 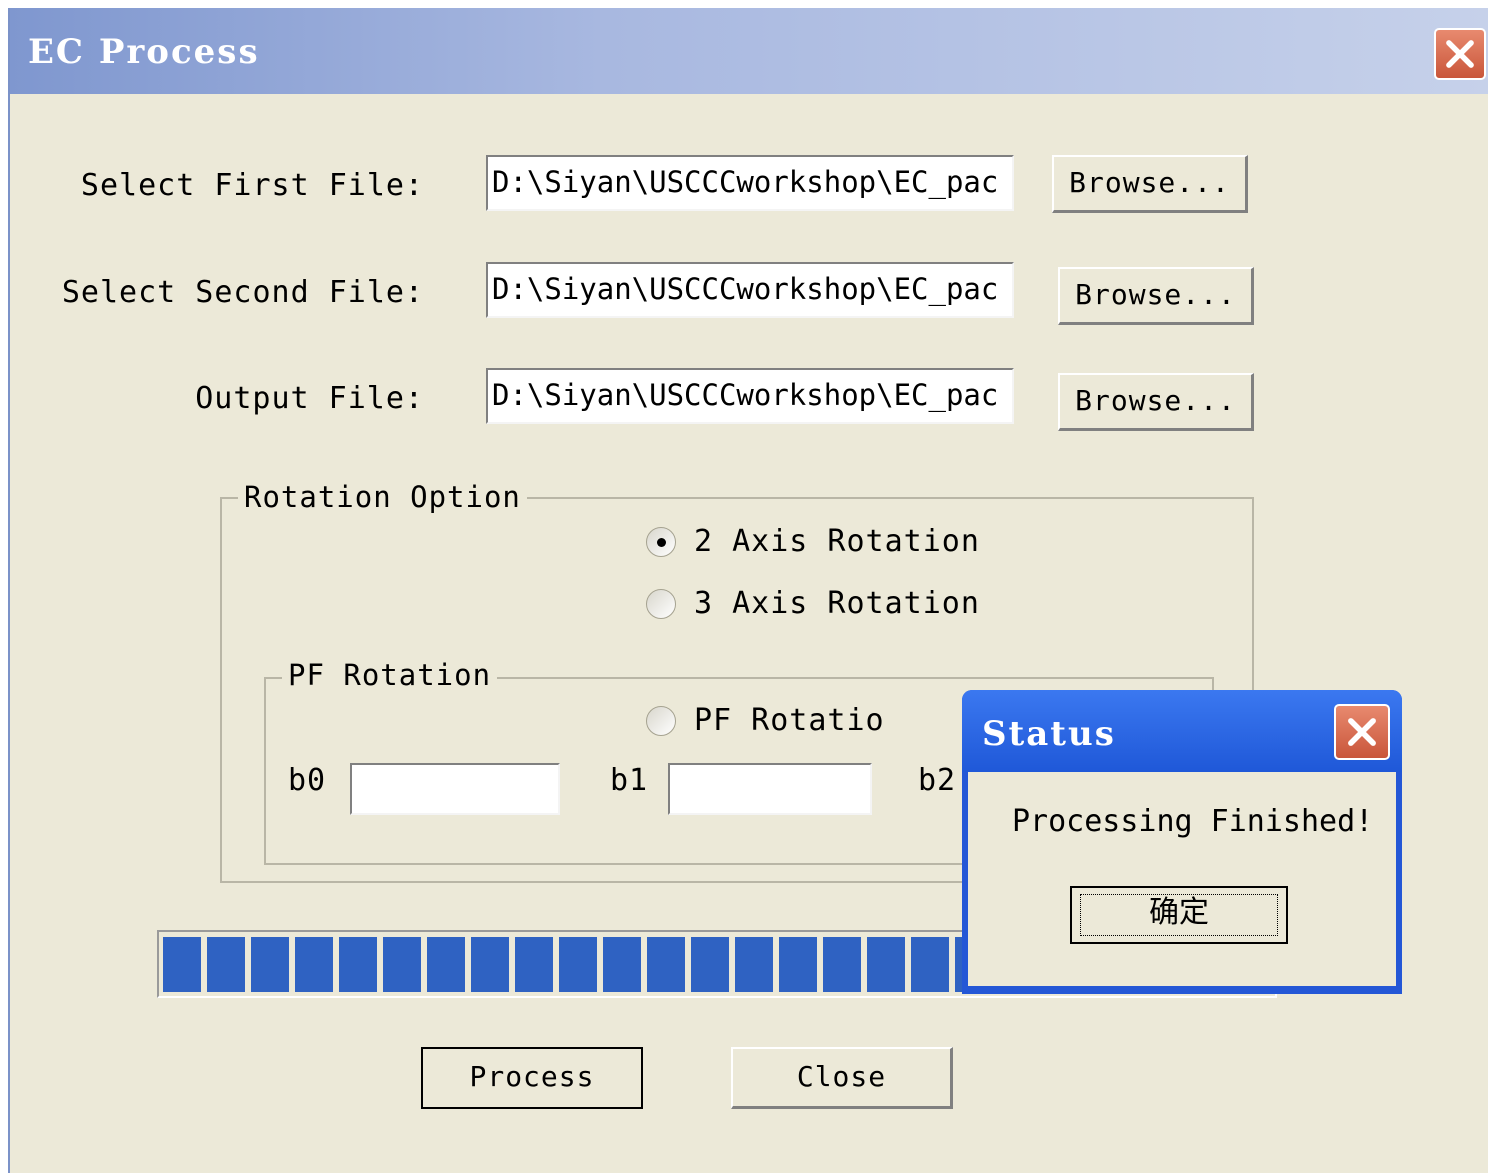 I want to click on two-axis-radio, so click(x=661, y=542).